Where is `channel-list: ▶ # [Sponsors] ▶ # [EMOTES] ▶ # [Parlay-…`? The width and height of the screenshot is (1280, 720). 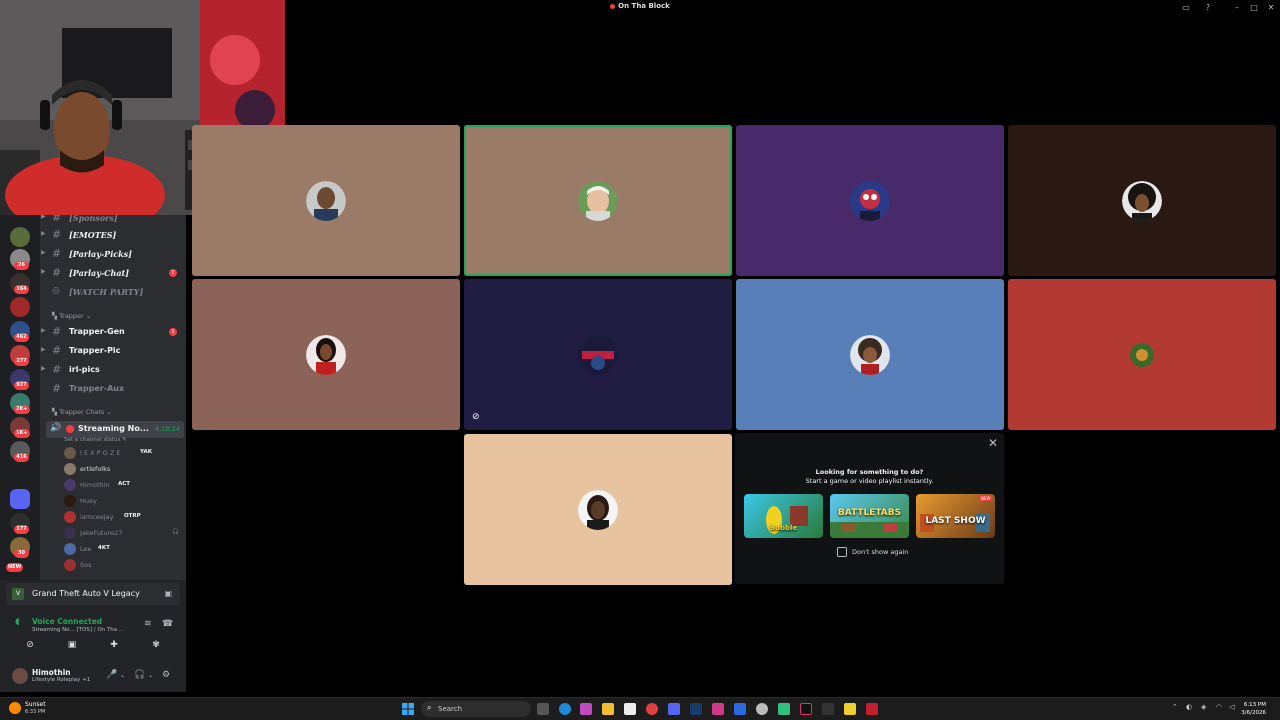
channel-list: ▶ # [Sponsors] ▶ # [EMOTES] ▶ # [Parlay-… is located at coordinates (113, 397).